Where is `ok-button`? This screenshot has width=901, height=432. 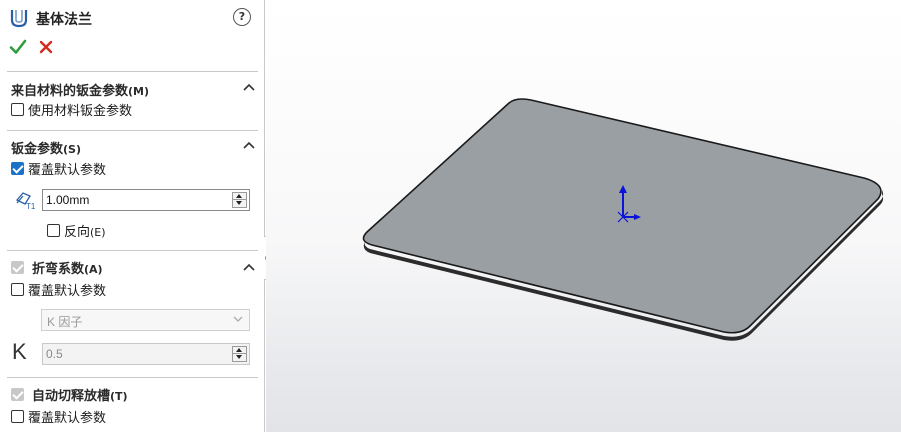 ok-button is located at coordinates (18, 47).